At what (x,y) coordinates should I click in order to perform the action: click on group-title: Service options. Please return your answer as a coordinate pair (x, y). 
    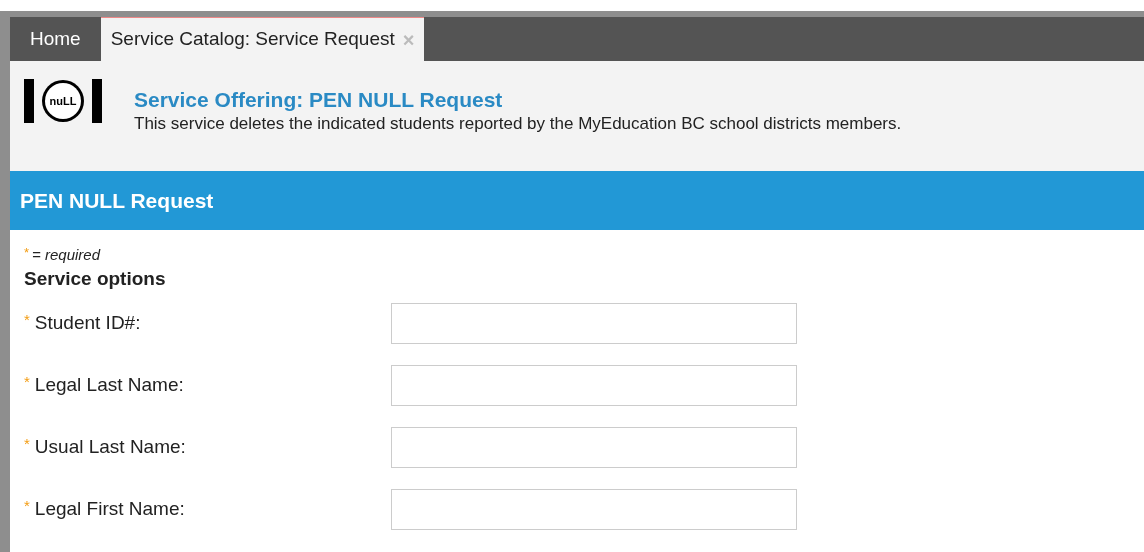
    Looking at the image, I should click on (95, 279).